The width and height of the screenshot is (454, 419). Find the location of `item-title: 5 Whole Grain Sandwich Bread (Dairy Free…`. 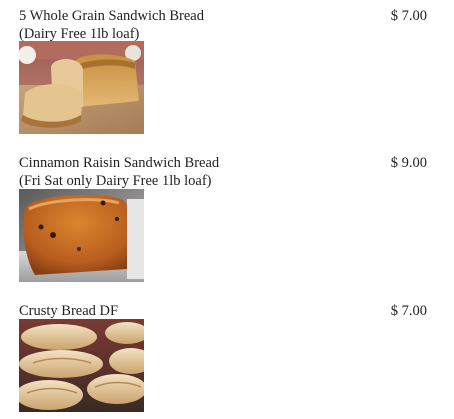

item-title: 5 Whole Grain Sandwich Bread (Dairy Free… is located at coordinates (111, 25).